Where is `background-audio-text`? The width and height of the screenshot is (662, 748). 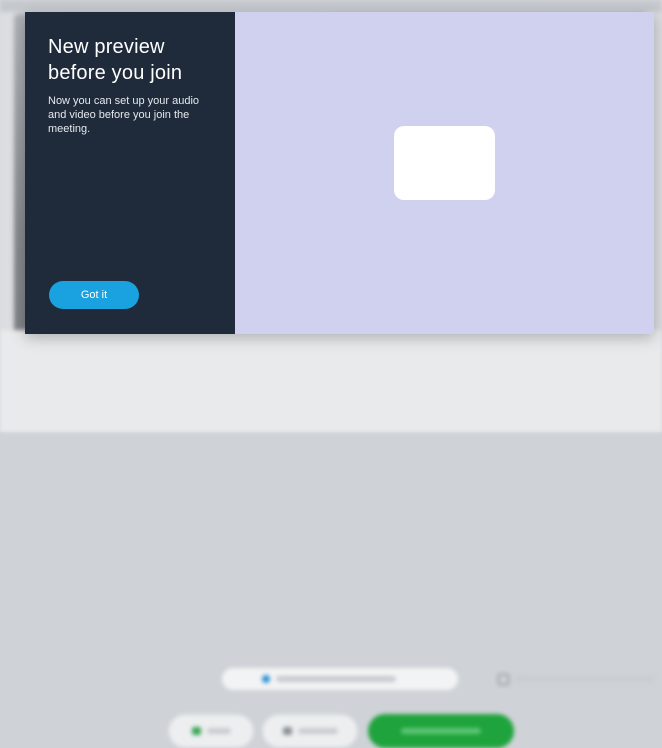
background-audio-text is located at coordinates (336, 679).